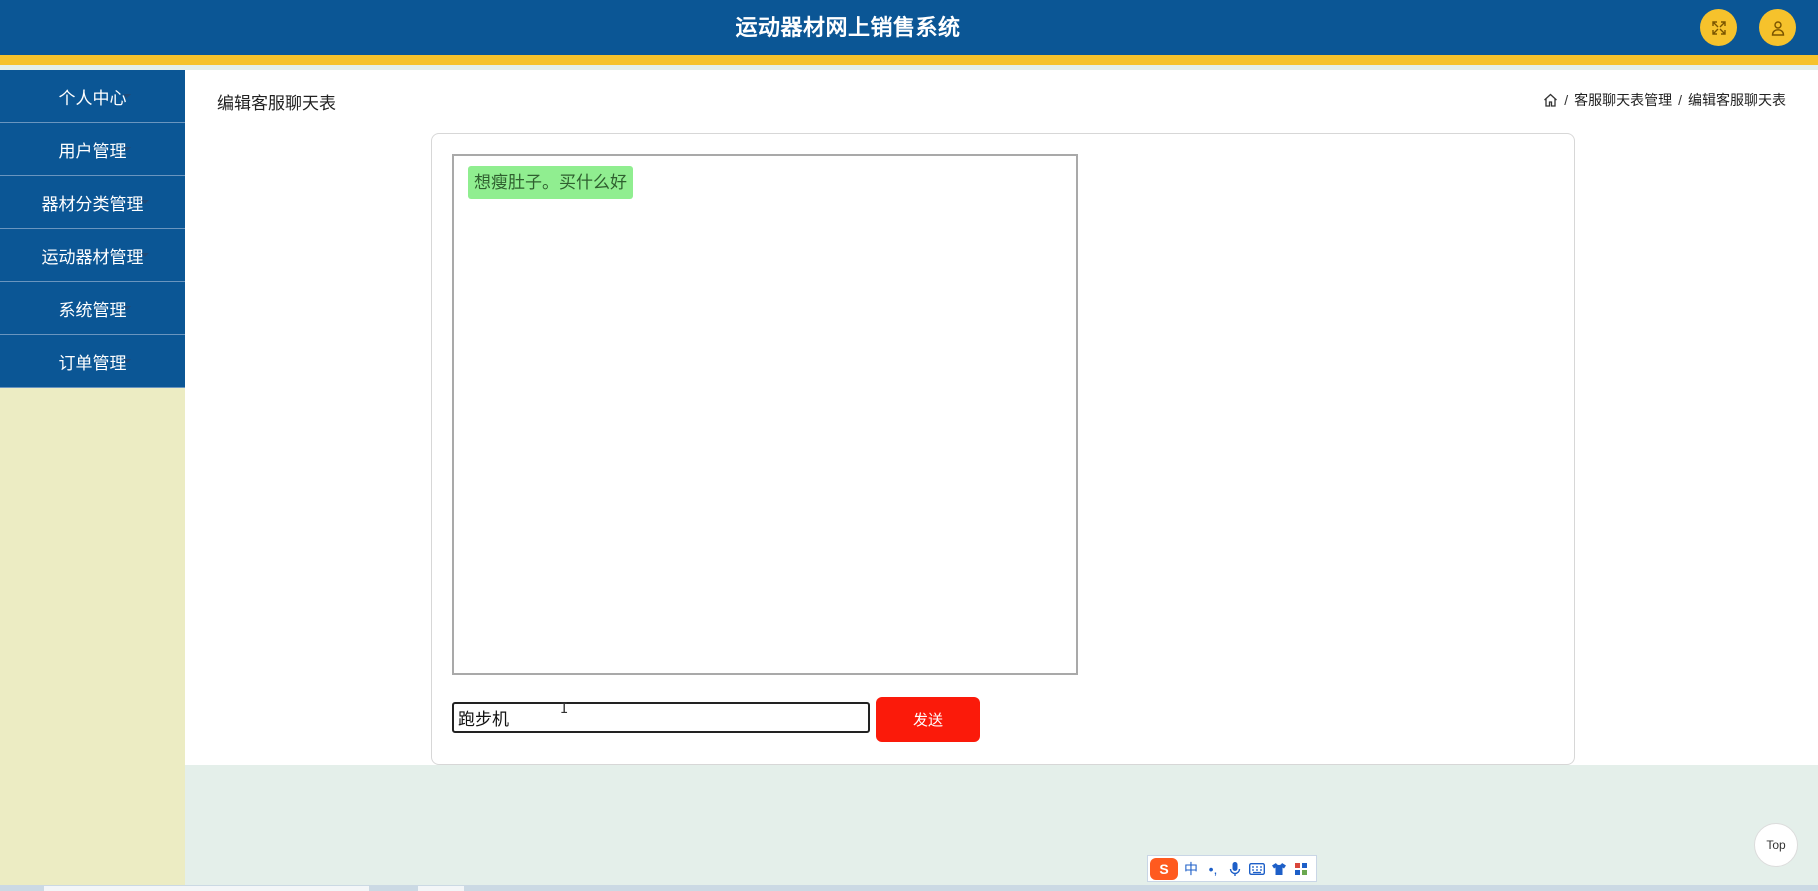 The width and height of the screenshot is (1818, 891). I want to click on sidebar-item-label: 订单管理, so click(92, 363).